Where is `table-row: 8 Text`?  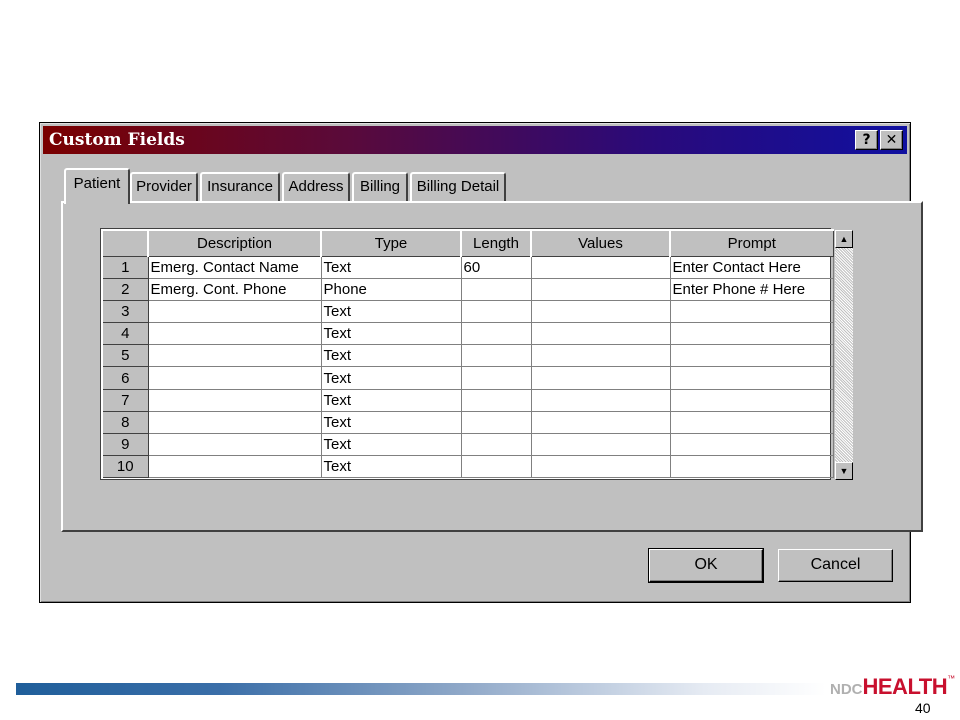
table-row: 8 Text is located at coordinates (467, 422).